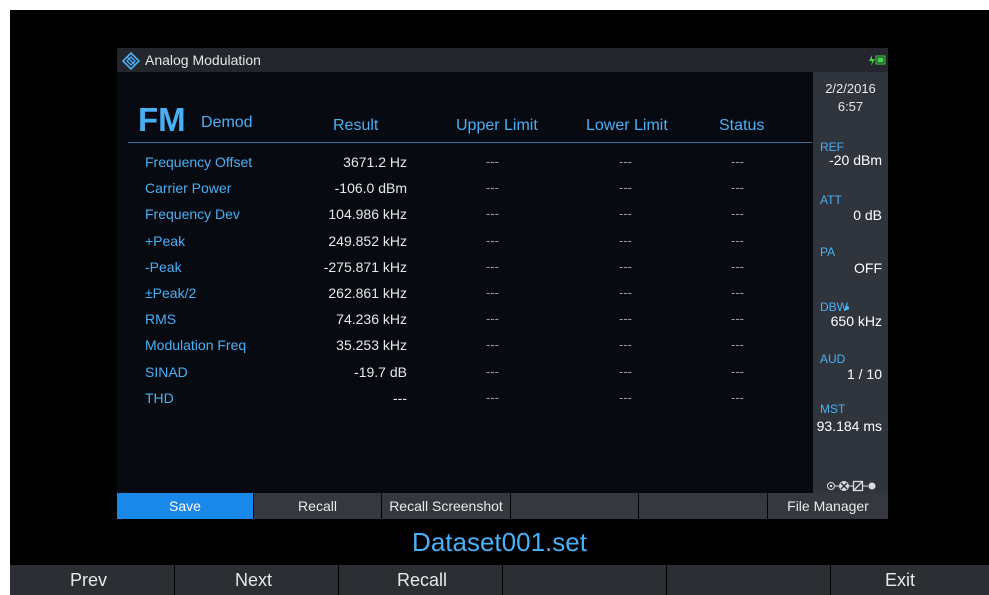 The height and width of the screenshot is (595, 989). What do you see at coordinates (828, 252) in the screenshot?
I see `pa-label: PA` at bounding box center [828, 252].